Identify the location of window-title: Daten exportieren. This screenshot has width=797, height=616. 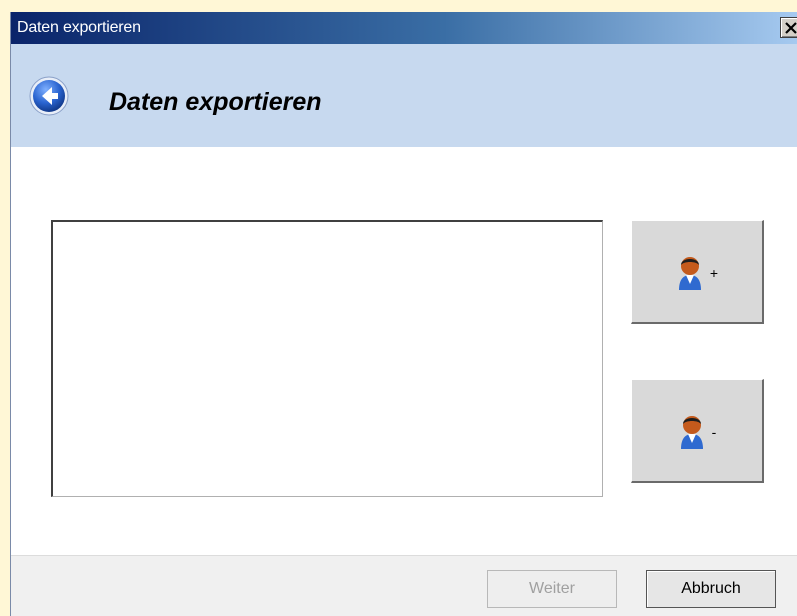
(79, 27).